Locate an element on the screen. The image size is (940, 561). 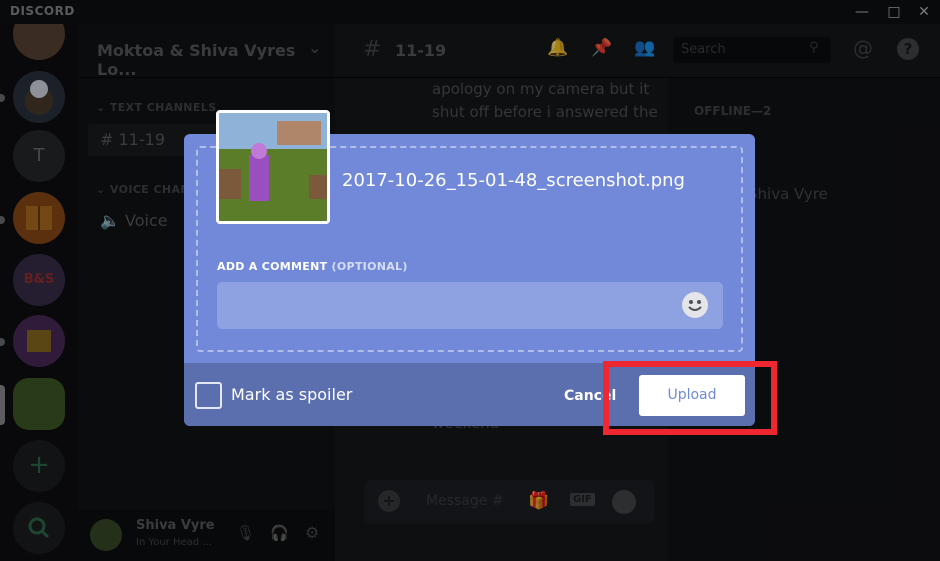
comment-optional: (OPTIONAL) is located at coordinates (369, 266).